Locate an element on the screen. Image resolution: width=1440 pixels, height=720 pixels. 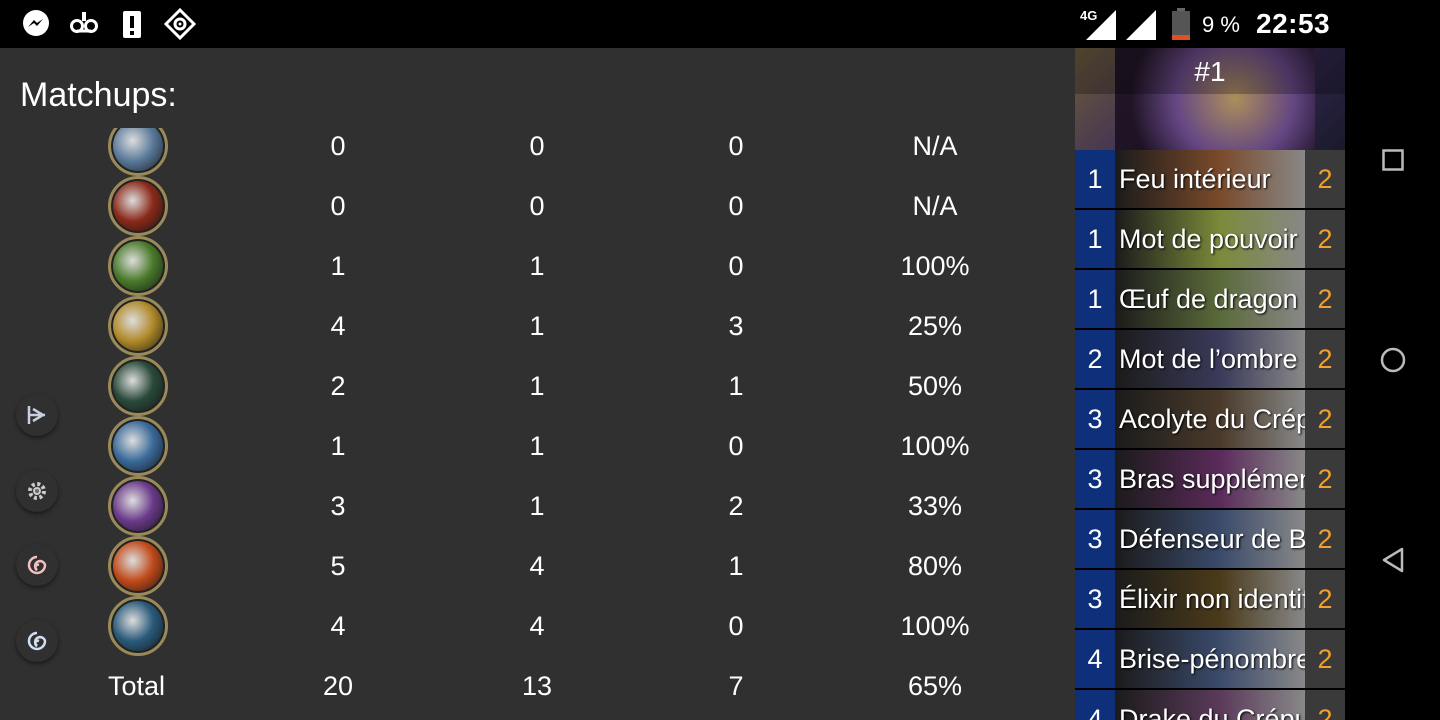
battery-percent: 9 % is located at coordinates (1221, 24).